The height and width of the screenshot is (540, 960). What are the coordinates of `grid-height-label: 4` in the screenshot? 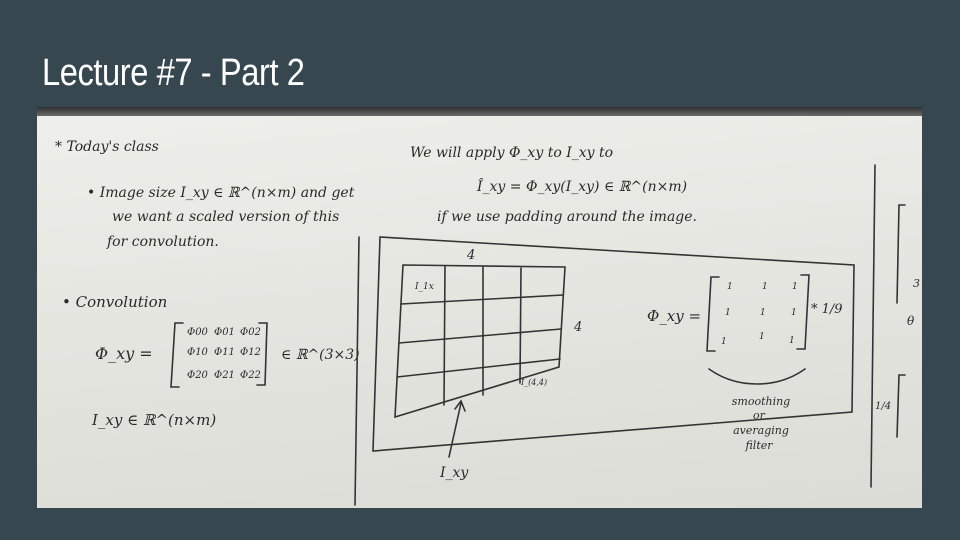 It's located at (577, 327).